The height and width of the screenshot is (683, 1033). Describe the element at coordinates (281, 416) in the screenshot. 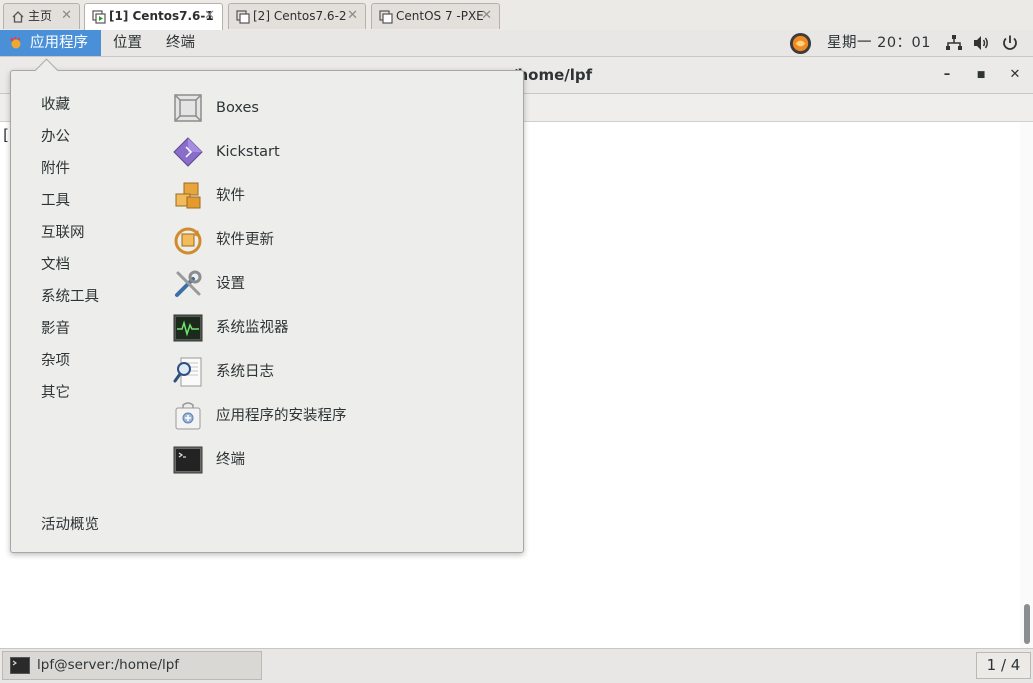

I see `app-label: 应用程序的安装程序` at that location.